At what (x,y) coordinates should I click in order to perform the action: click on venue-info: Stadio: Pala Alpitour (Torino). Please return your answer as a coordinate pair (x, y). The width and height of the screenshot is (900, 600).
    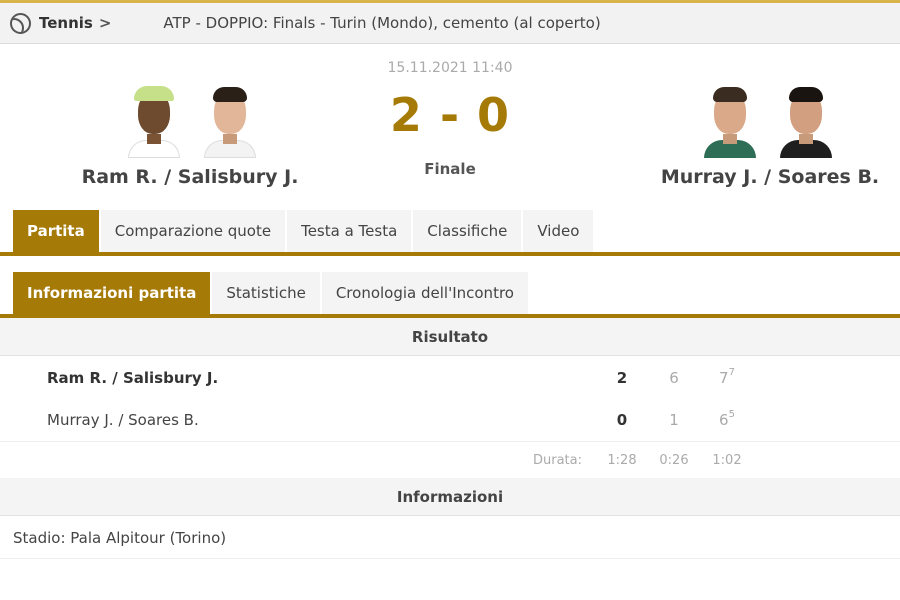
    Looking at the image, I should click on (450, 537).